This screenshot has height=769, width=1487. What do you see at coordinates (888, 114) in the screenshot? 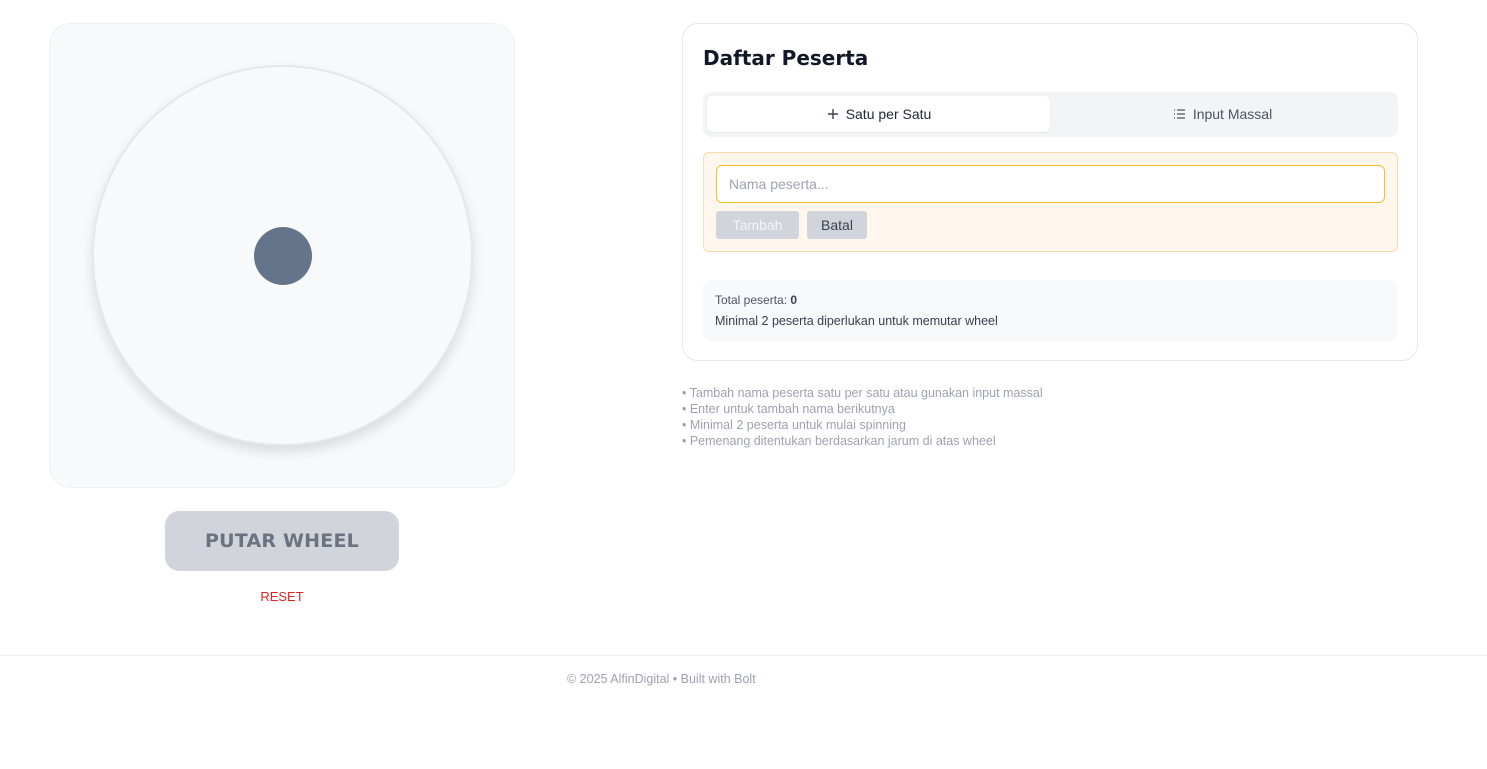
I see `tab-label: Satu per Satu` at bounding box center [888, 114].